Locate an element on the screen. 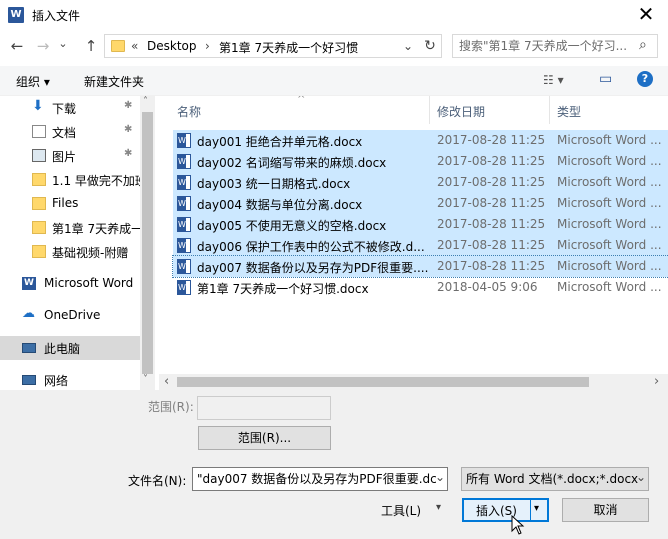 This screenshot has height=539, width=668. sidebar-item-pictures: 图片 ✱ is located at coordinates (70, 156).